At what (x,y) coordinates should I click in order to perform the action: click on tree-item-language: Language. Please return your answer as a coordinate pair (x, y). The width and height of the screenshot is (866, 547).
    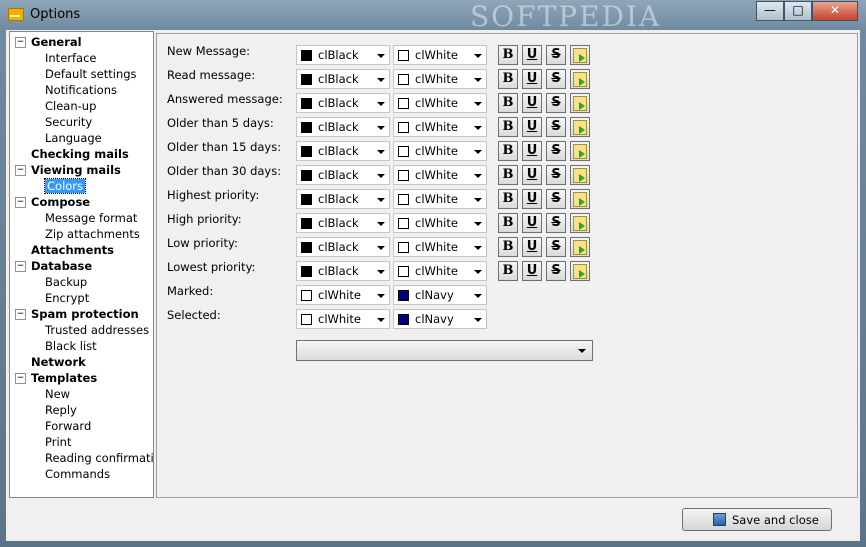
    Looking at the image, I should click on (73, 138).